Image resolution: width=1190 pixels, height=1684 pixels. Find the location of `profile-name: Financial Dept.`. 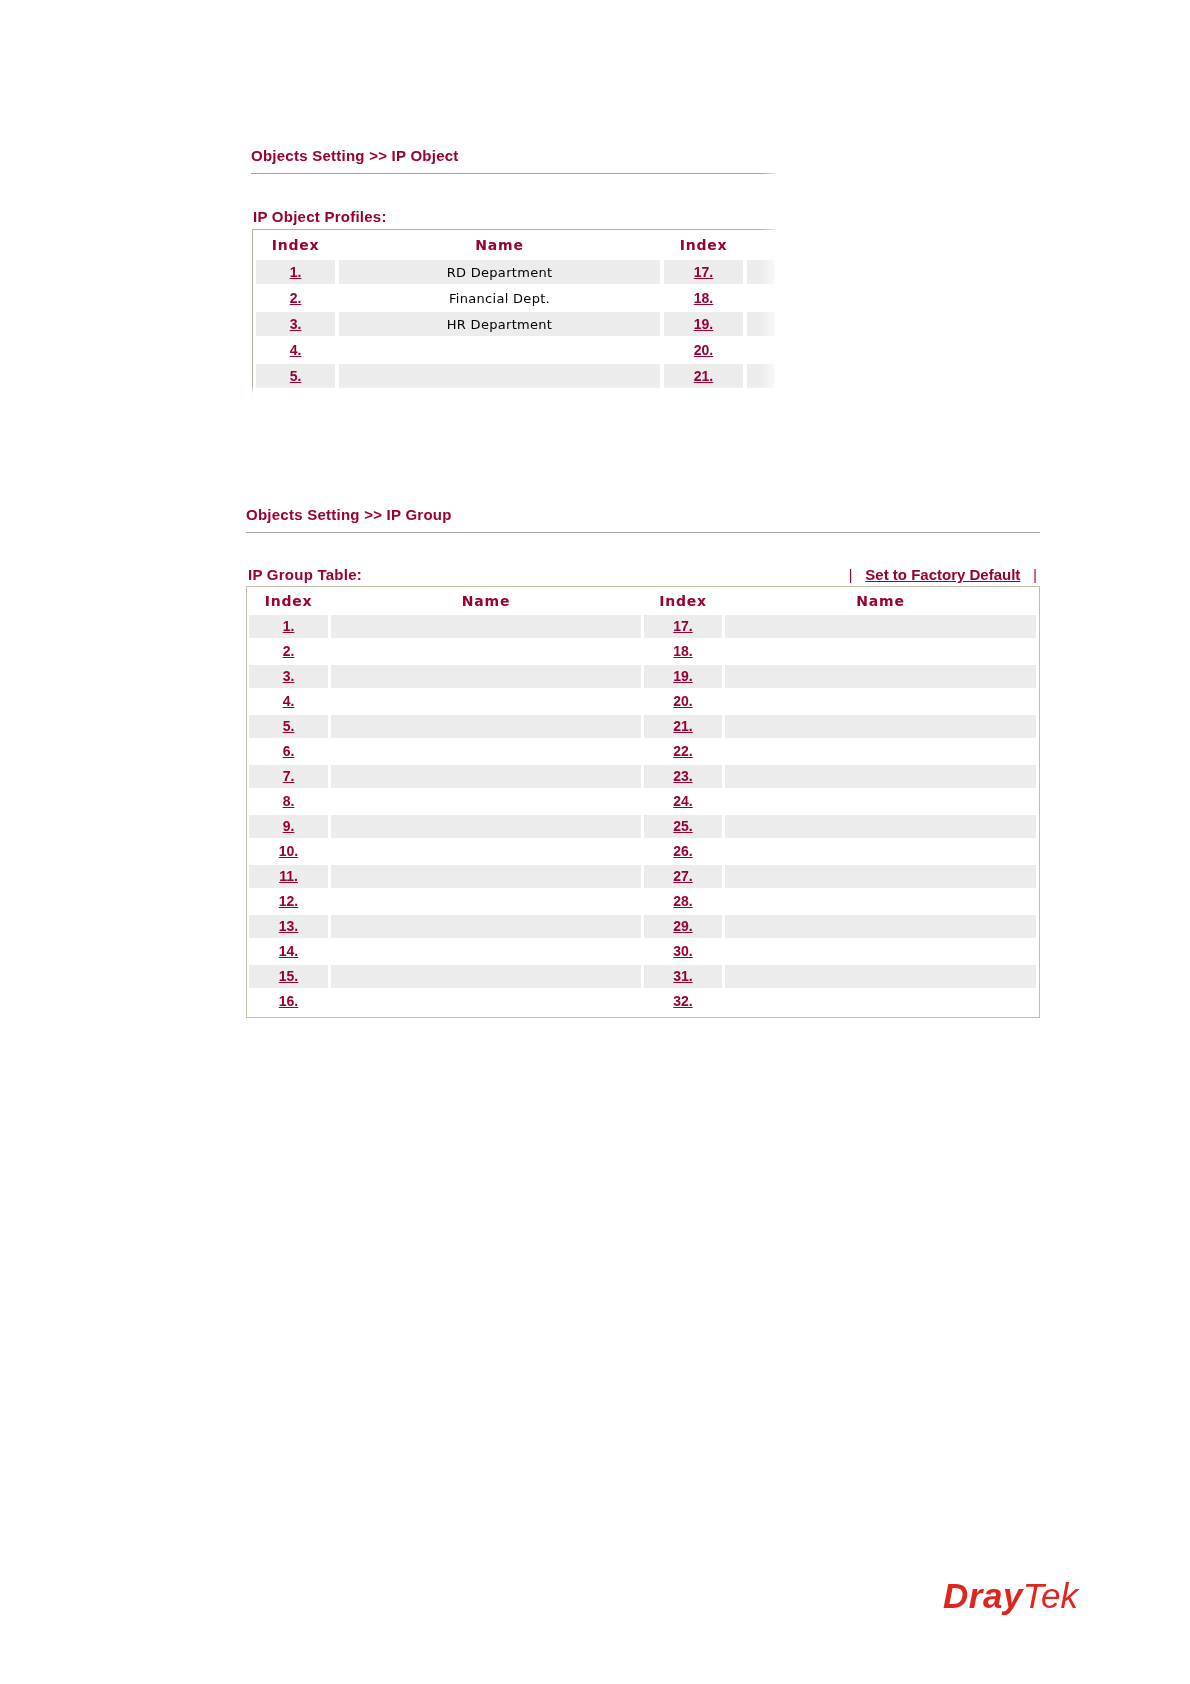

profile-name: Financial Dept. is located at coordinates (499, 298).